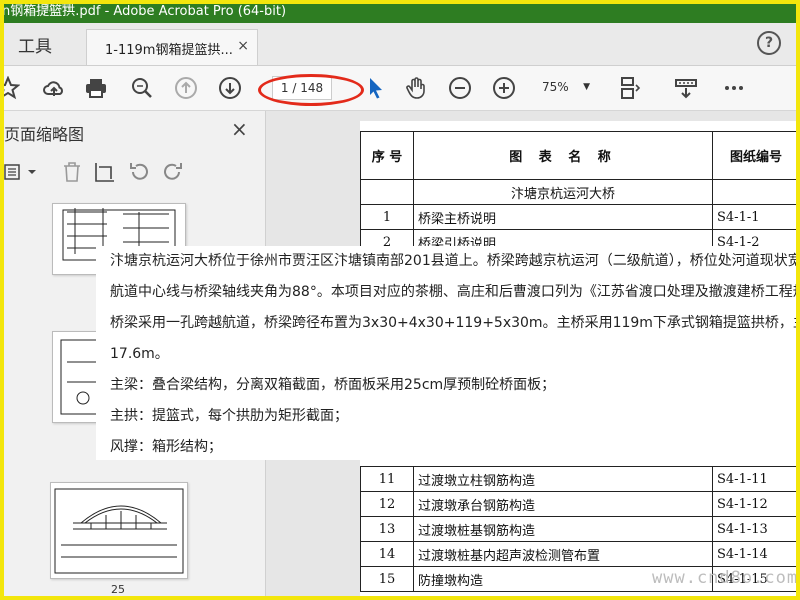  I want to click on page-up-icon, so click(186, 88).